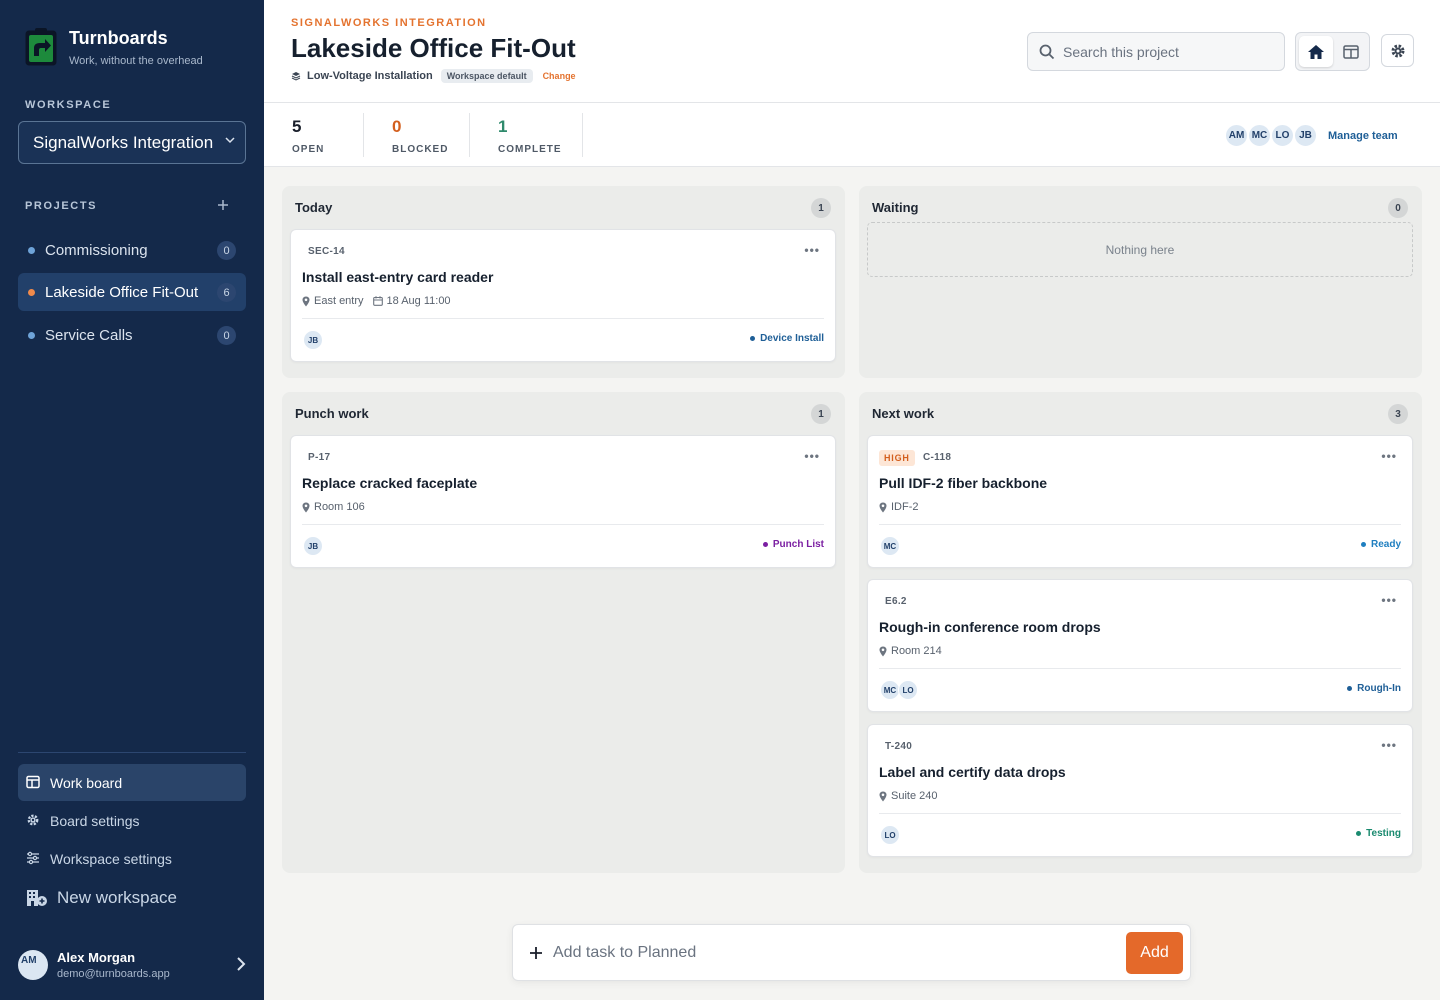  I want to click on nav-label: New workspace, so click(117, 897).